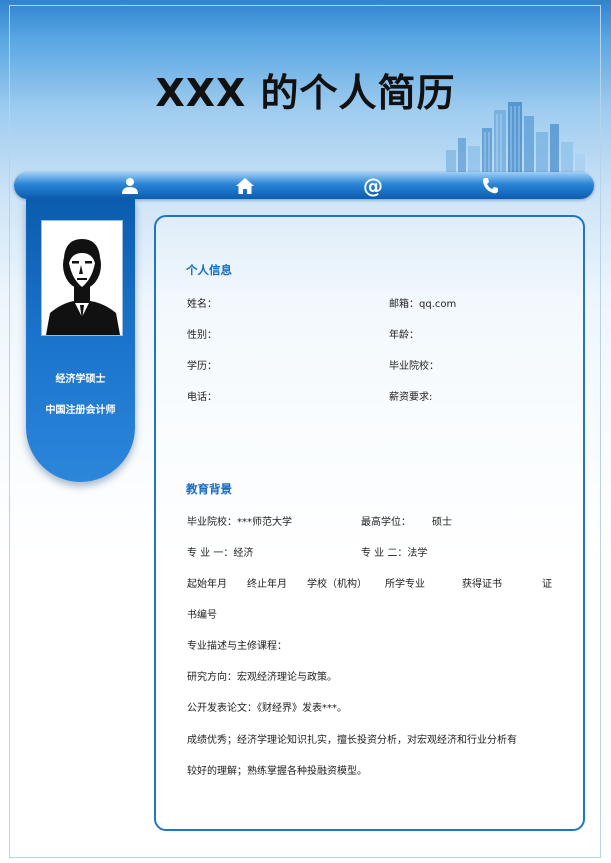 This screenshot has width=611, height=863. Describe the element at coordinates (80, 379) in the screenshot. I see `sidebar-degree: 经济学硕士` at that location.